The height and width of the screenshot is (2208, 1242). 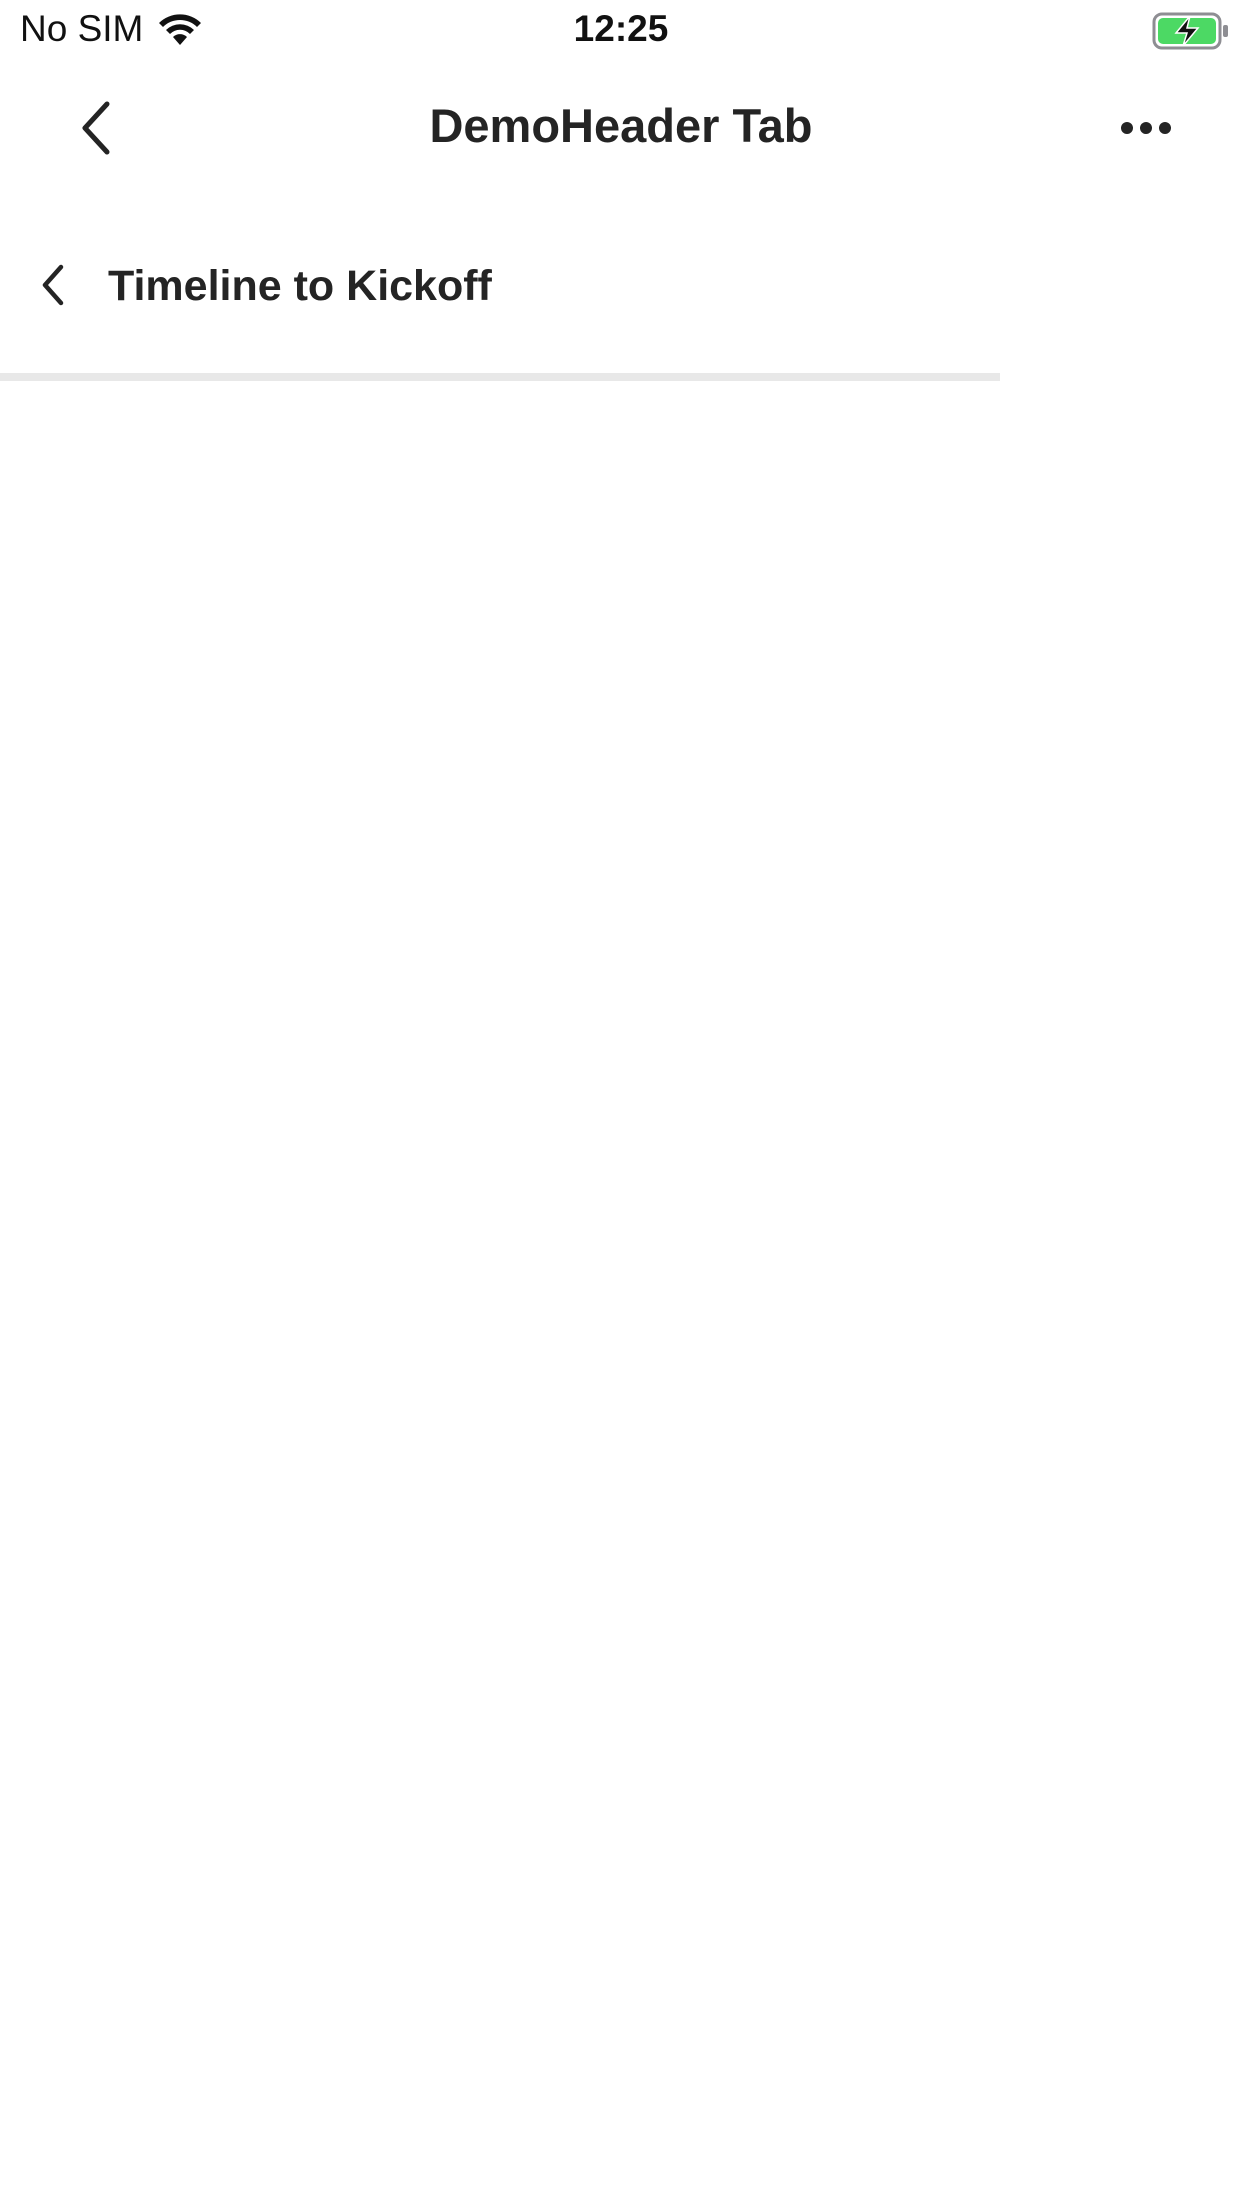 I want to click on more-horizontal-icon, so click(x=1146, y=128).